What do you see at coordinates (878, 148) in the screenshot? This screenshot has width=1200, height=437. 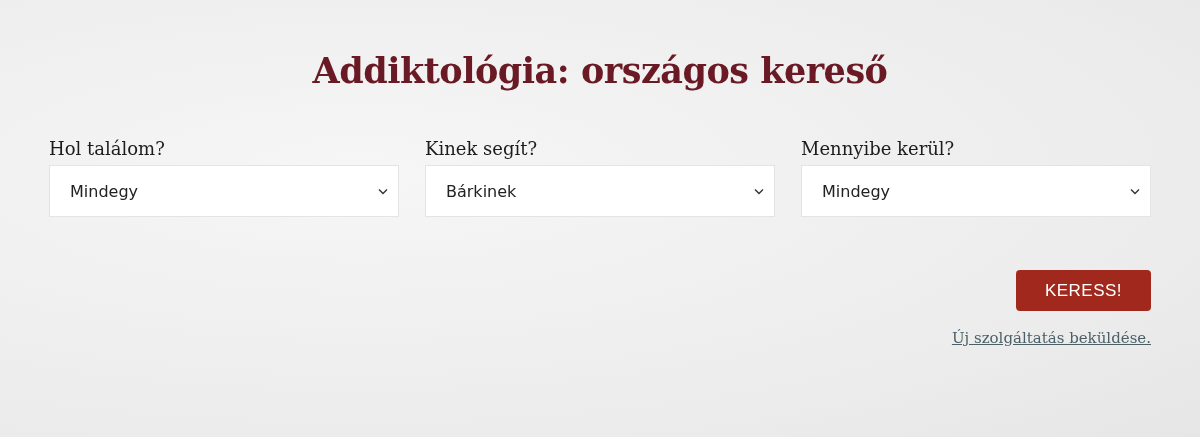 I see `field-label: Mennyibe kerül?` at bounding box center [878, 148].